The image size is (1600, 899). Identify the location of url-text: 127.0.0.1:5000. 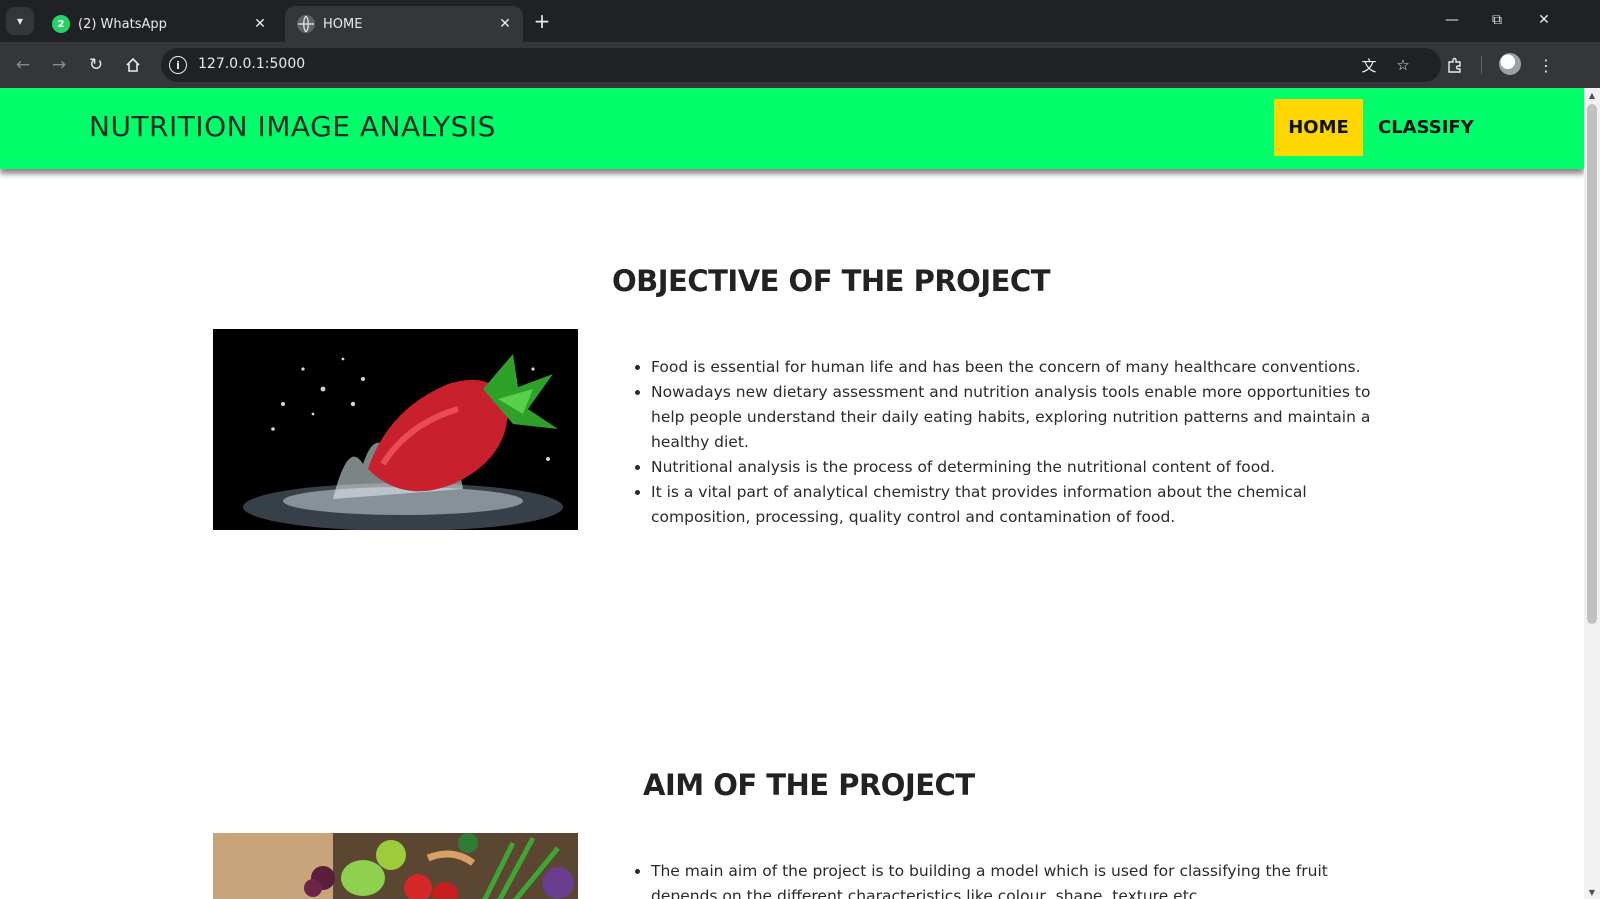
(251, 64).